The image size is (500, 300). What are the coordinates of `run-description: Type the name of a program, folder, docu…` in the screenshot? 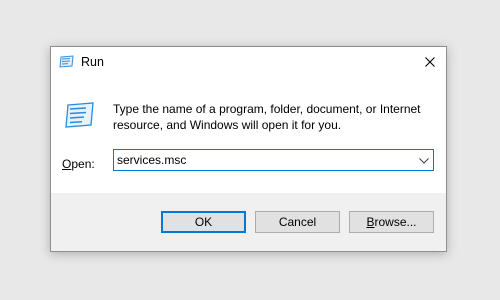 It's located at (267, 117).